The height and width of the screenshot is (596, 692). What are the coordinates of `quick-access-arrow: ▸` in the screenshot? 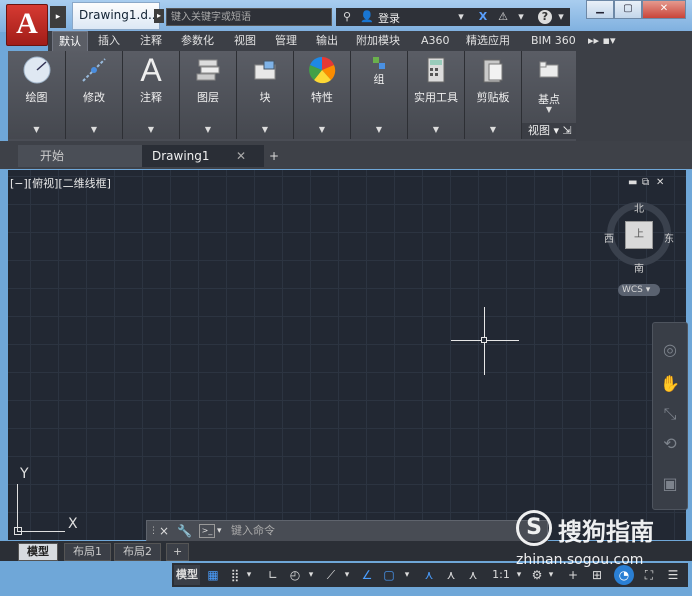 It's located at (58, 17).